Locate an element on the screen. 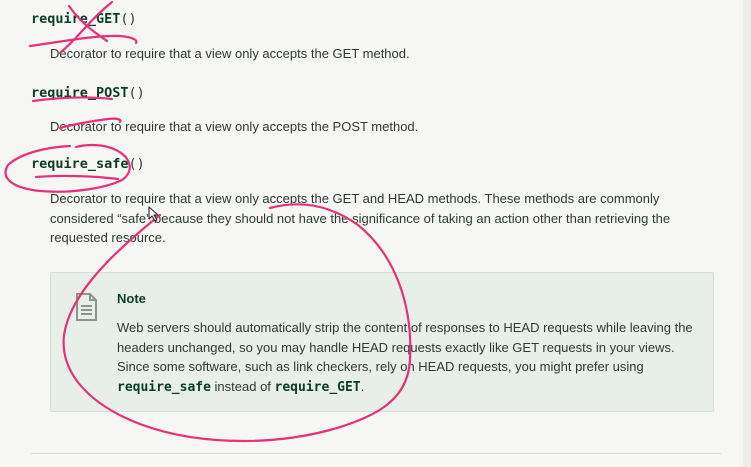 This screenshot has height=467, width=751. signature-require-get: require_GET() is located at coordinates (84, 19).